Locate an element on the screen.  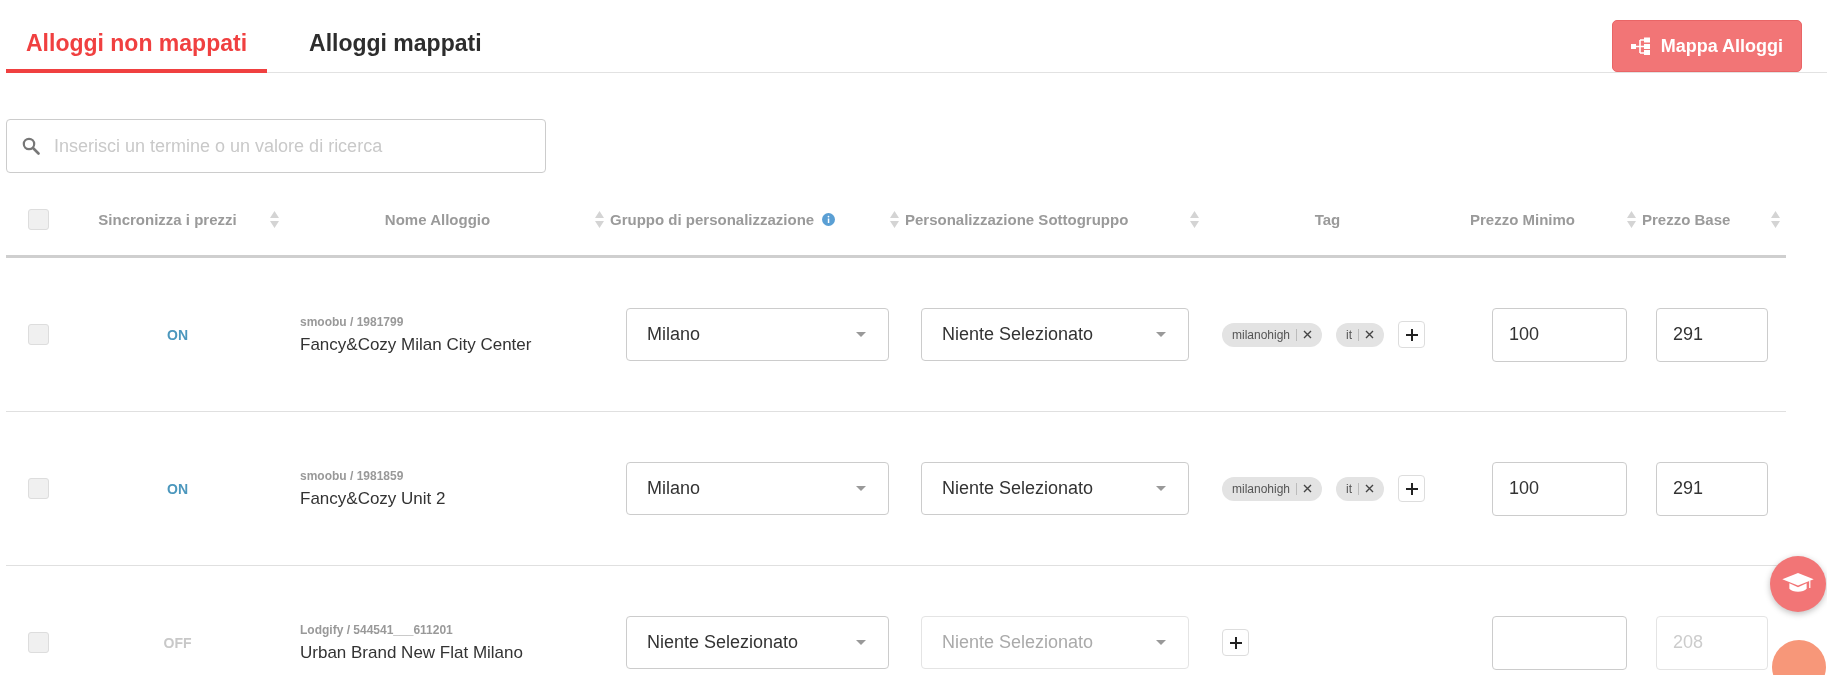
source-id: smoobu / 1981799 is located at coordinates (352, 321).